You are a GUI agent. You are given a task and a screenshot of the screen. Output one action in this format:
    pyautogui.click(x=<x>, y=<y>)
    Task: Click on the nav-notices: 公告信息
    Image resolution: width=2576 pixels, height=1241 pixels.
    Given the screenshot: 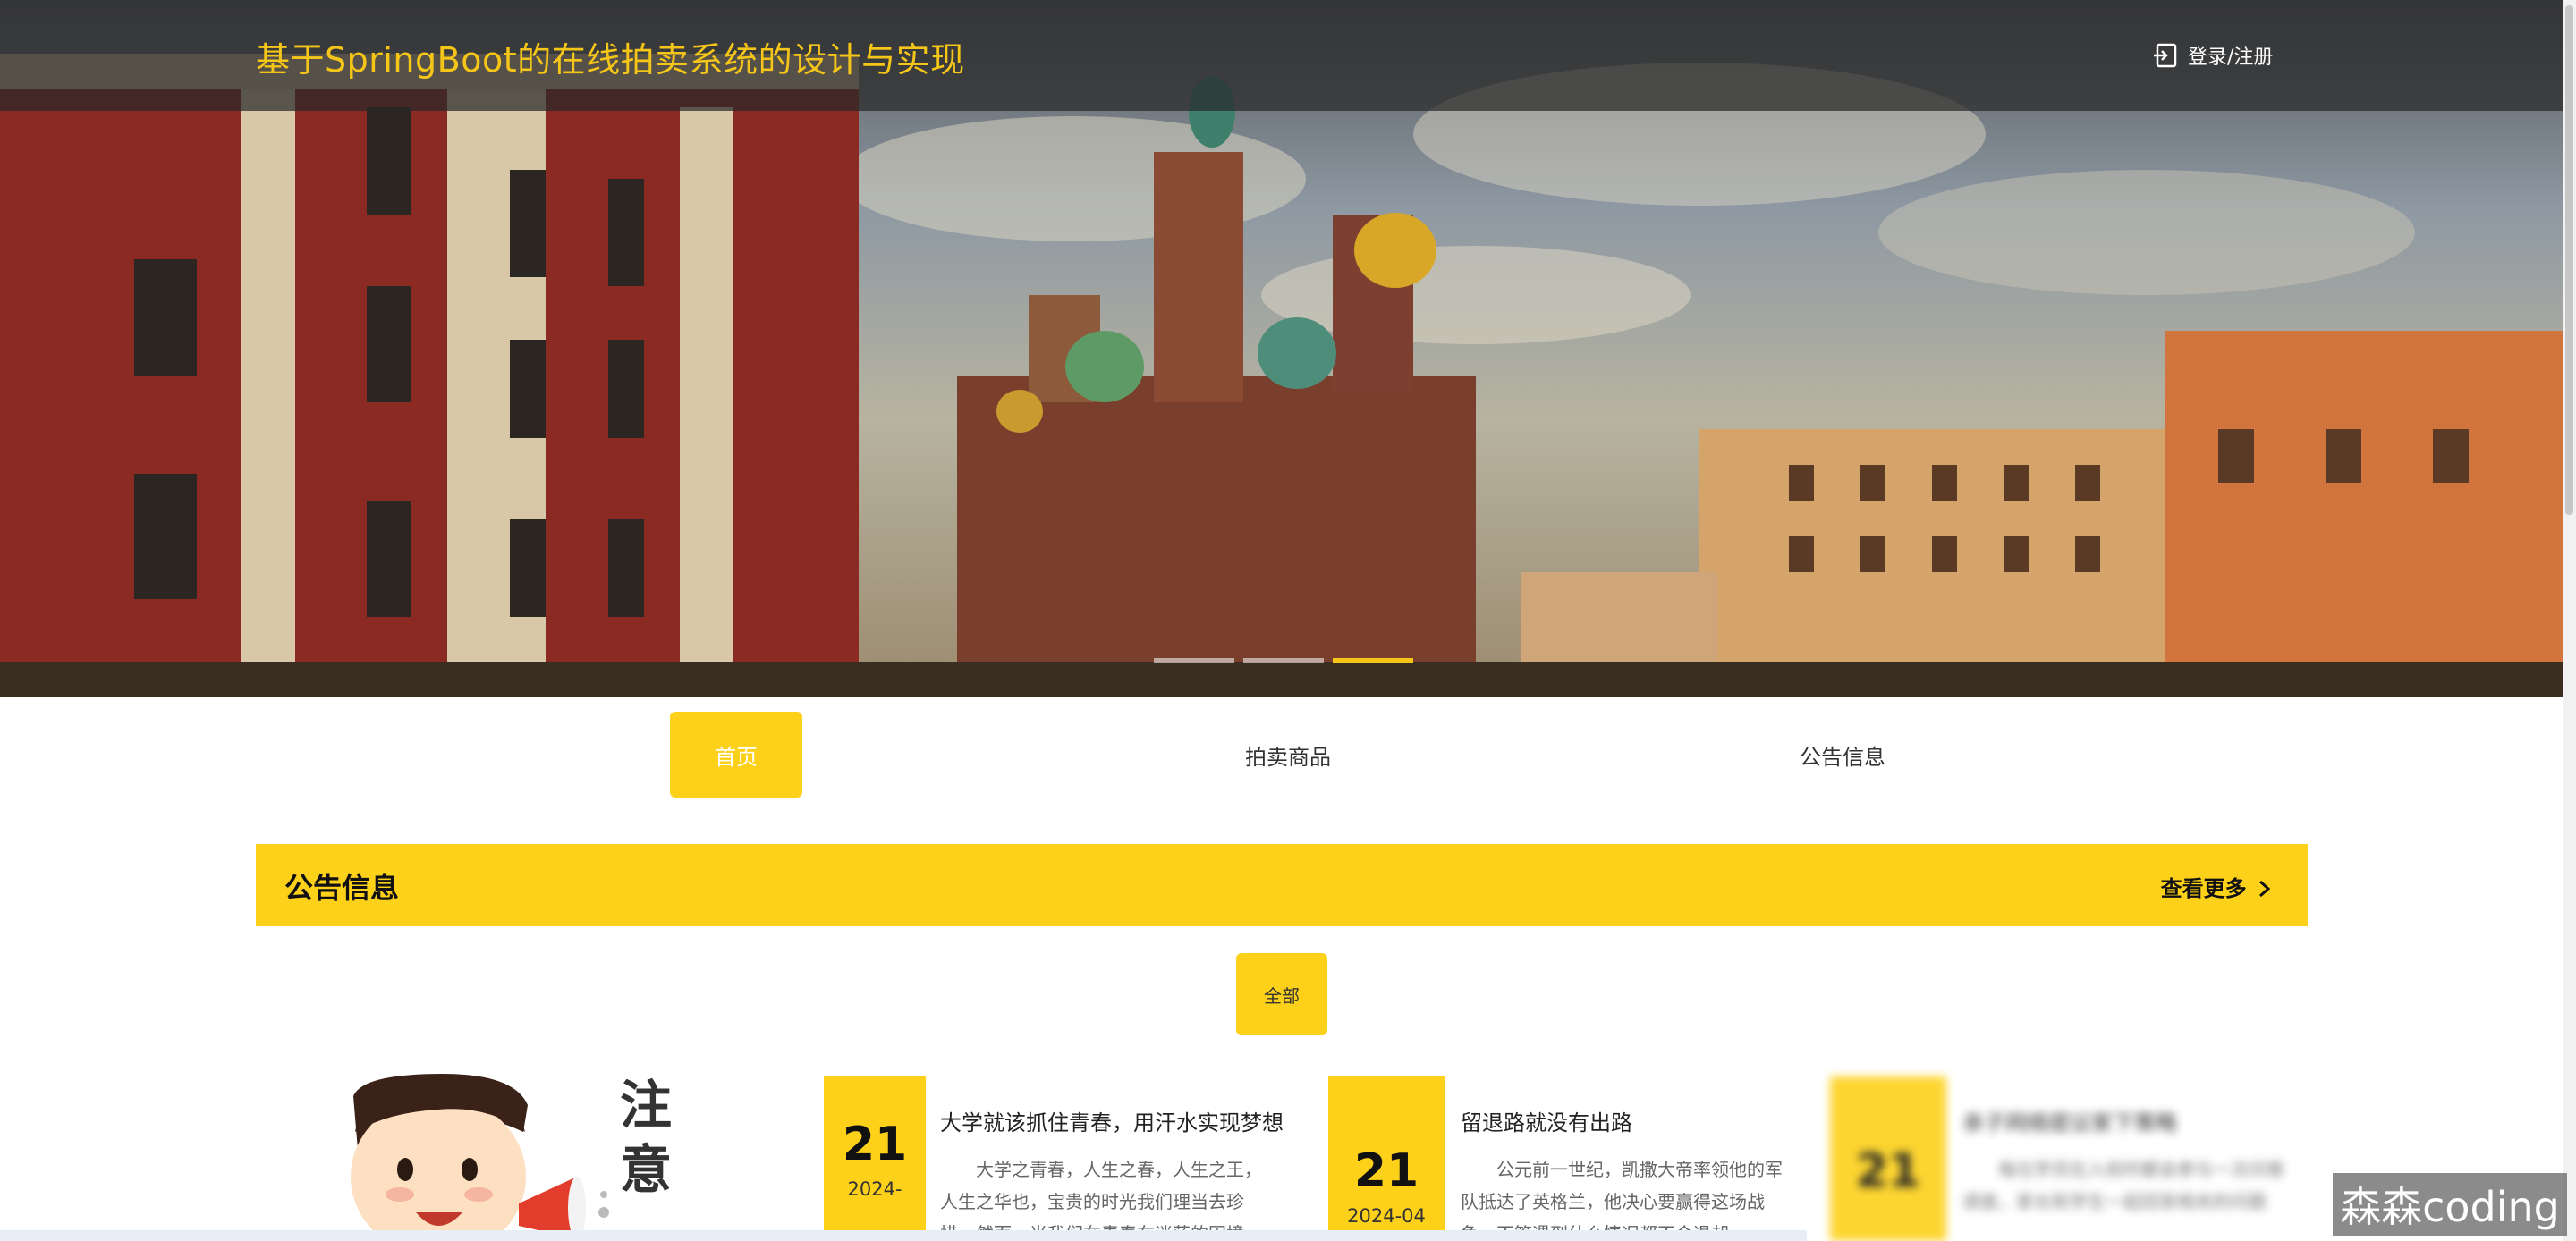 What is the action you would take?
    pyautogui.click(x=1842, y=755)
    